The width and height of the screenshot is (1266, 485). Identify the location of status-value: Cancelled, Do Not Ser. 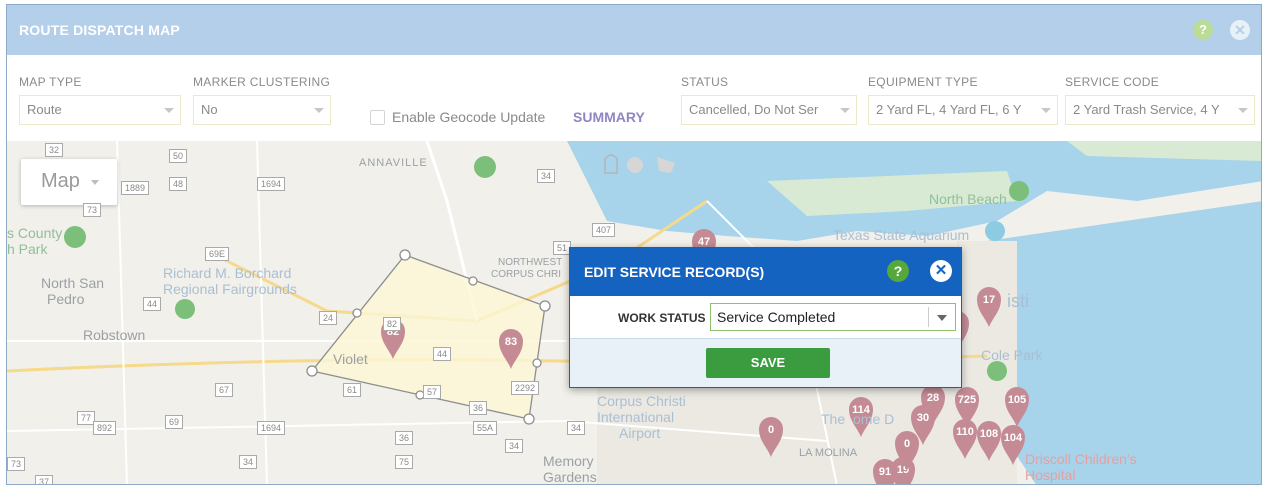
(754, 109).